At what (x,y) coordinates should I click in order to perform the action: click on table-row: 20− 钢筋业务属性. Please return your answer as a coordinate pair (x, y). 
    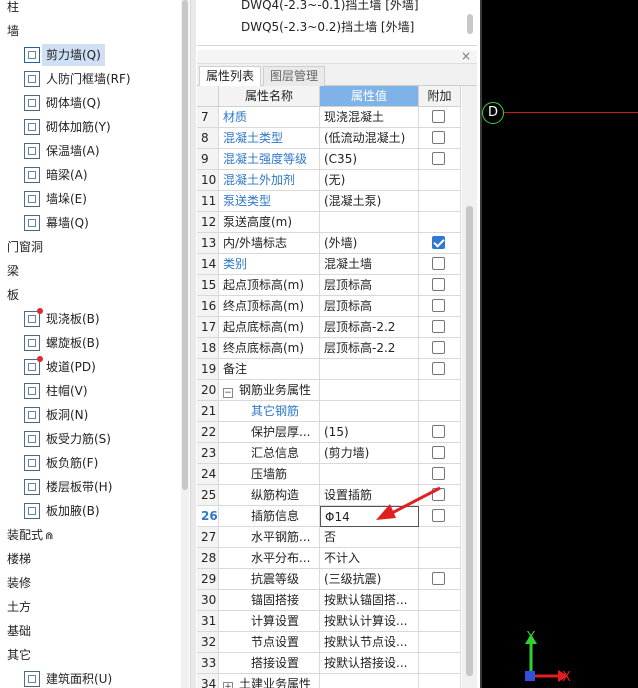
    Looking at the image, I should click on (329, 390).